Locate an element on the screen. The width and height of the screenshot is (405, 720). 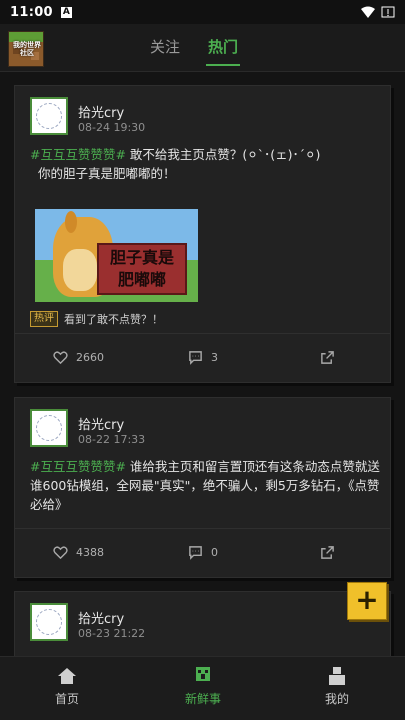
image-sign-line1: 胆子真是 is located at coordinates (141, 257).